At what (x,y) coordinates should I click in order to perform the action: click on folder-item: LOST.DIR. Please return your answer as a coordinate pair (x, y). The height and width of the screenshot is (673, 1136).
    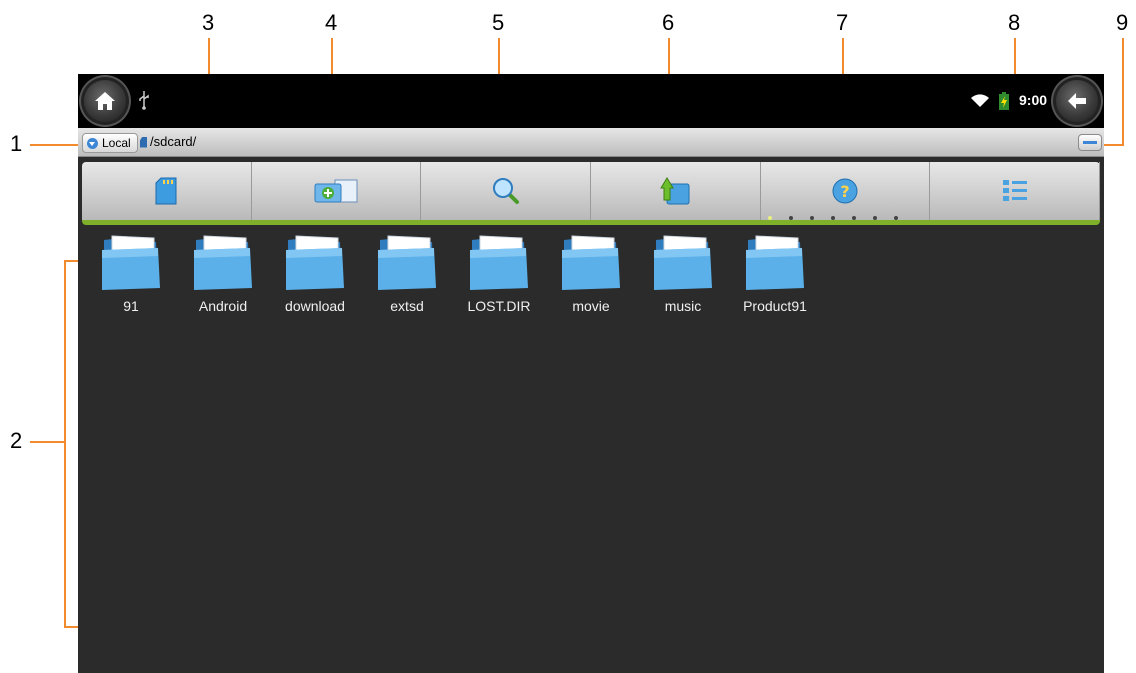
    Looking at the image, I should click on (499, 279).